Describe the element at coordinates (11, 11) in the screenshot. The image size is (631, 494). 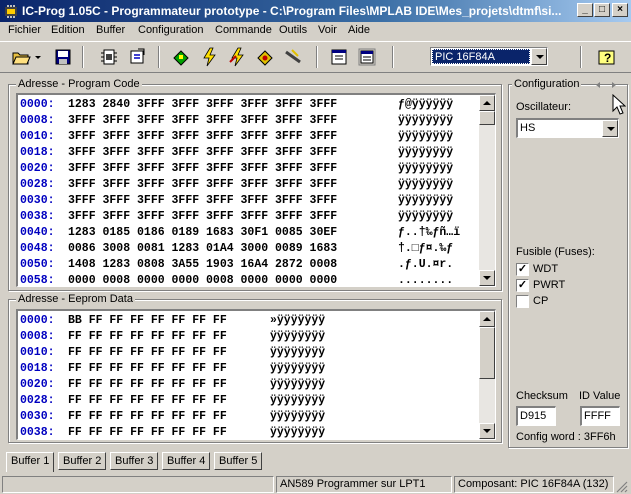
I see `app-icon` at that location.